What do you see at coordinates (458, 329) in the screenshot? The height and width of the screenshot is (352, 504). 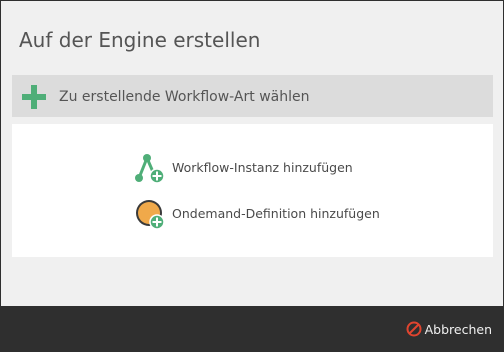 I see `cancel-label: Abbrechen` at bounding box center [458, 329].